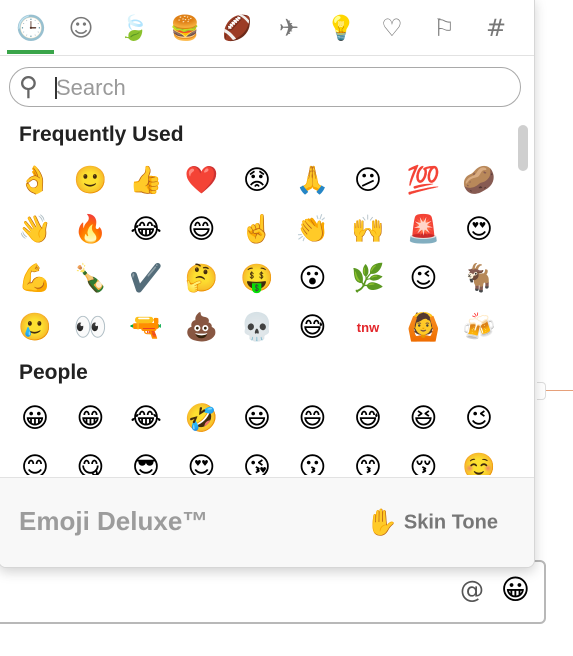  Describe the element at coordinates (523, 298) in the screenshot. I see `scrollbar-track` at that location.